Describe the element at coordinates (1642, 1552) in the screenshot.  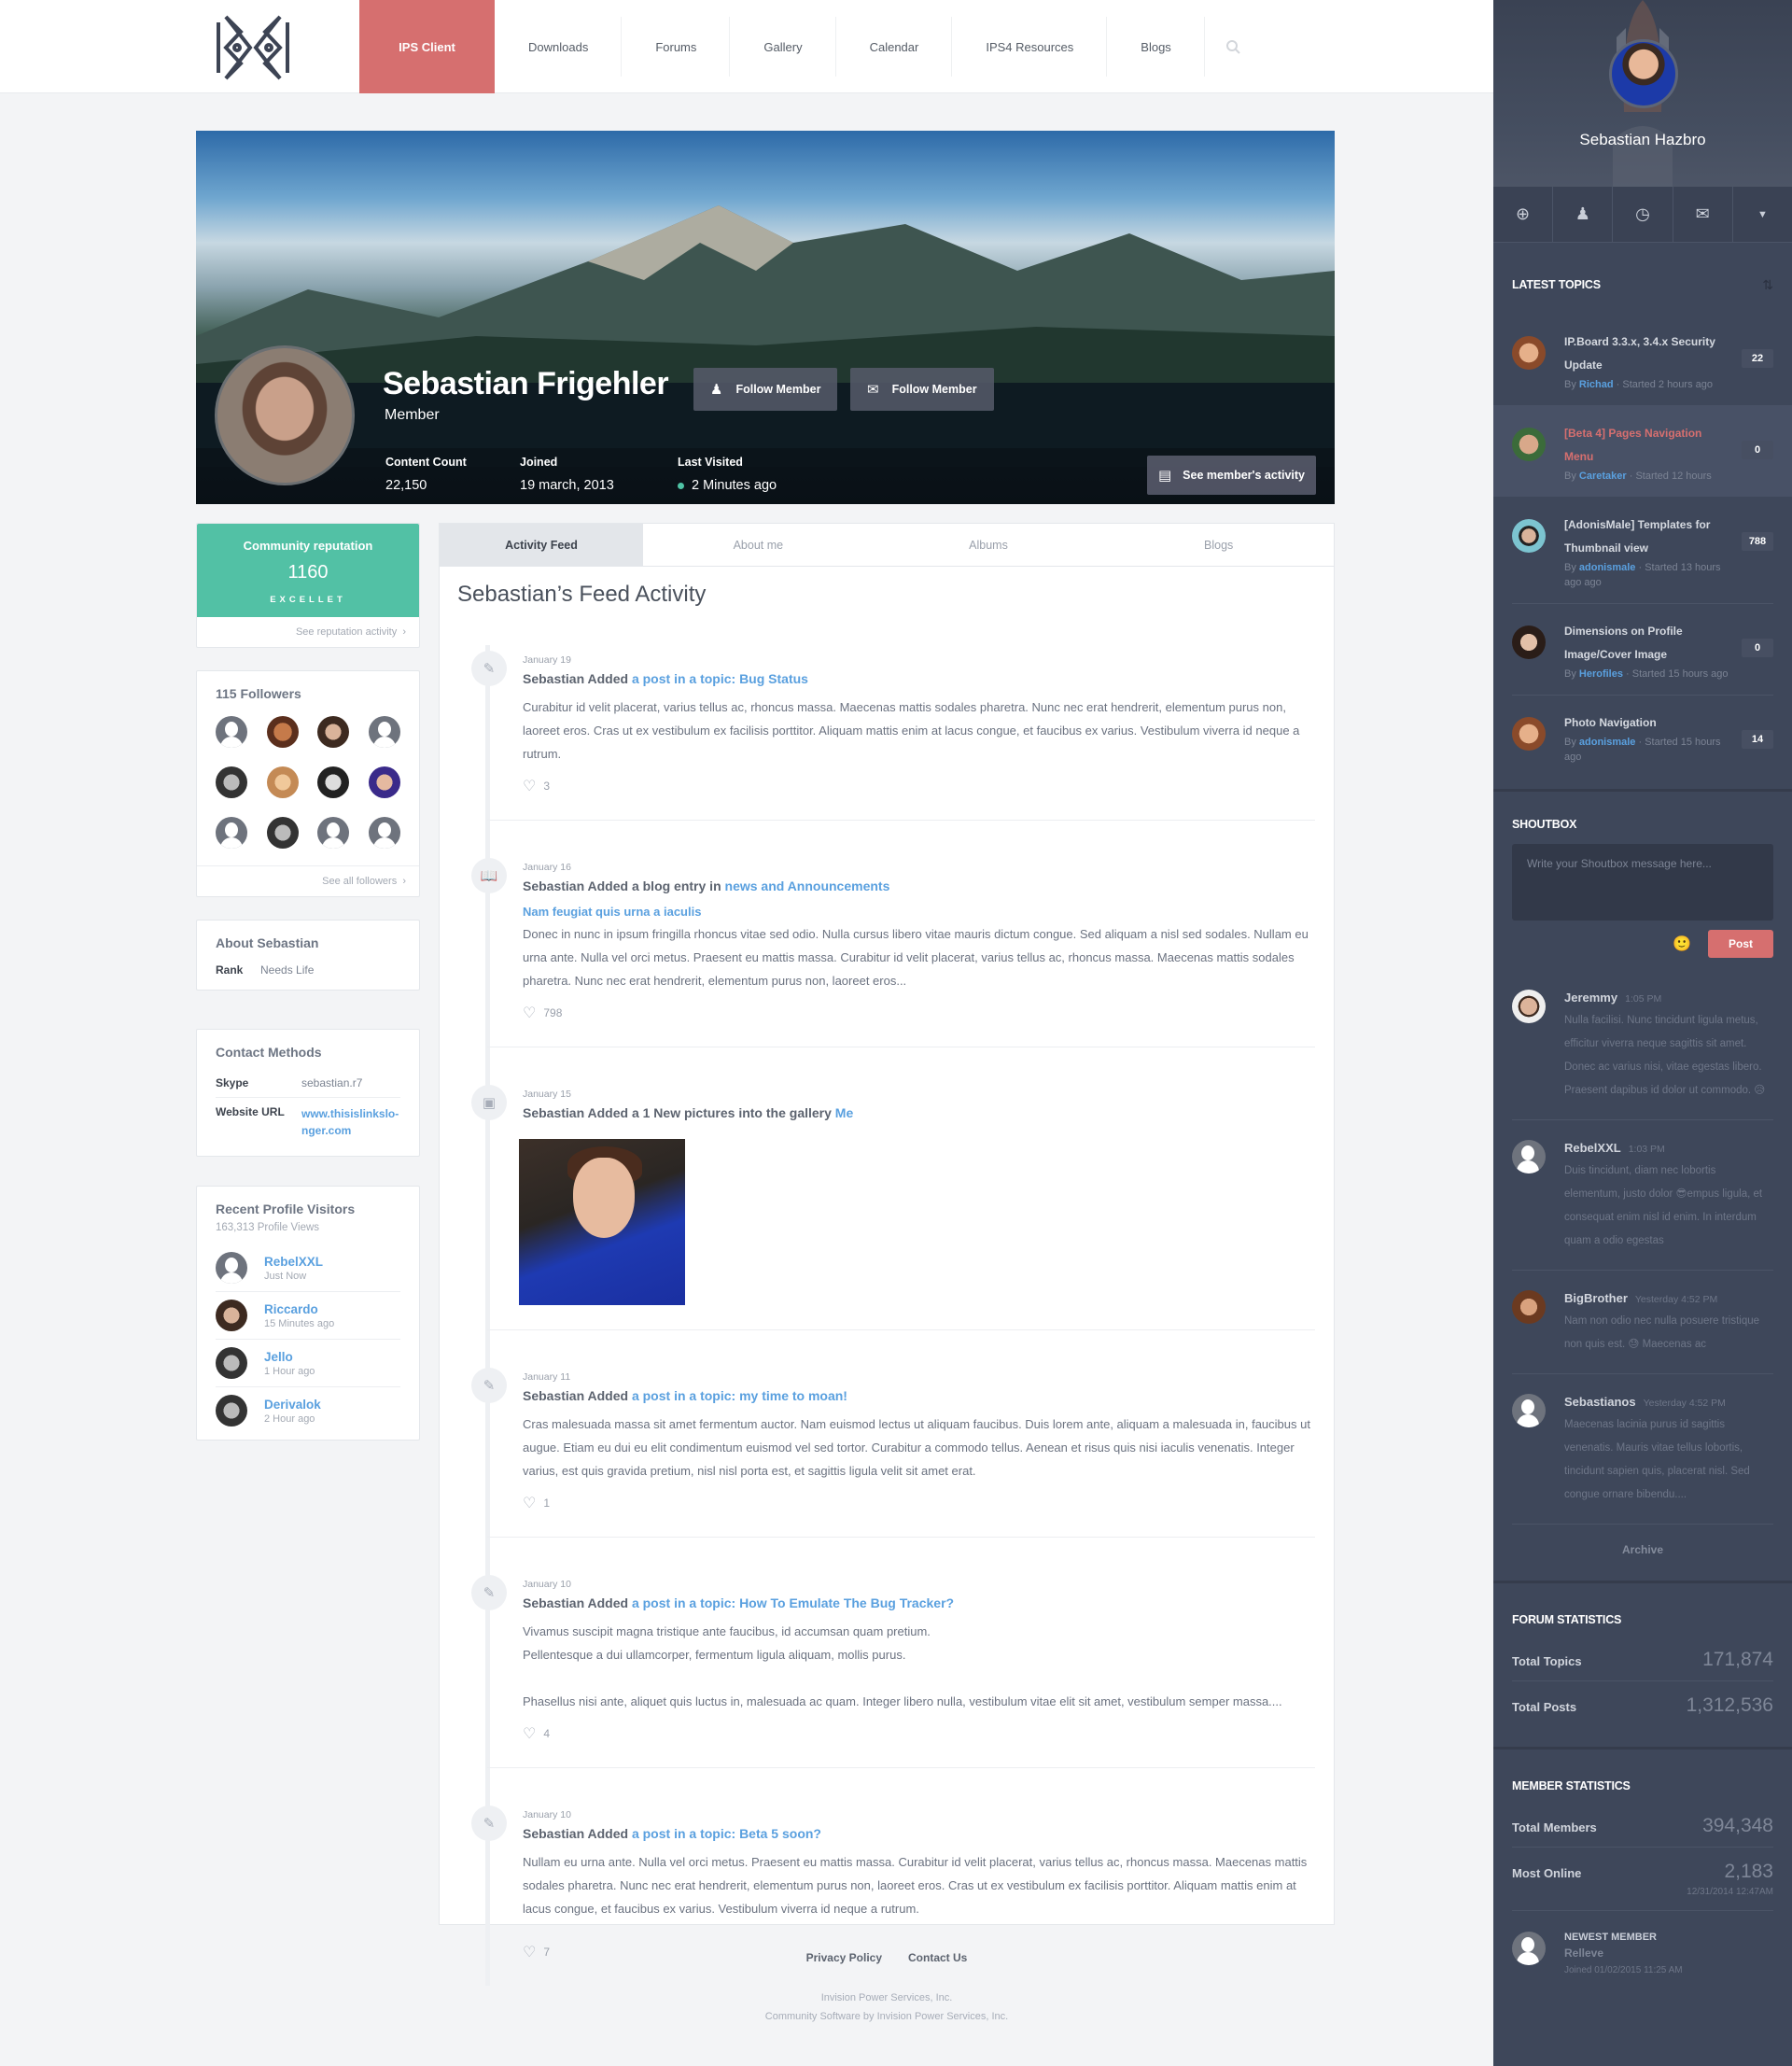
I see `shoutbox-archive-link: Archive` at that location.